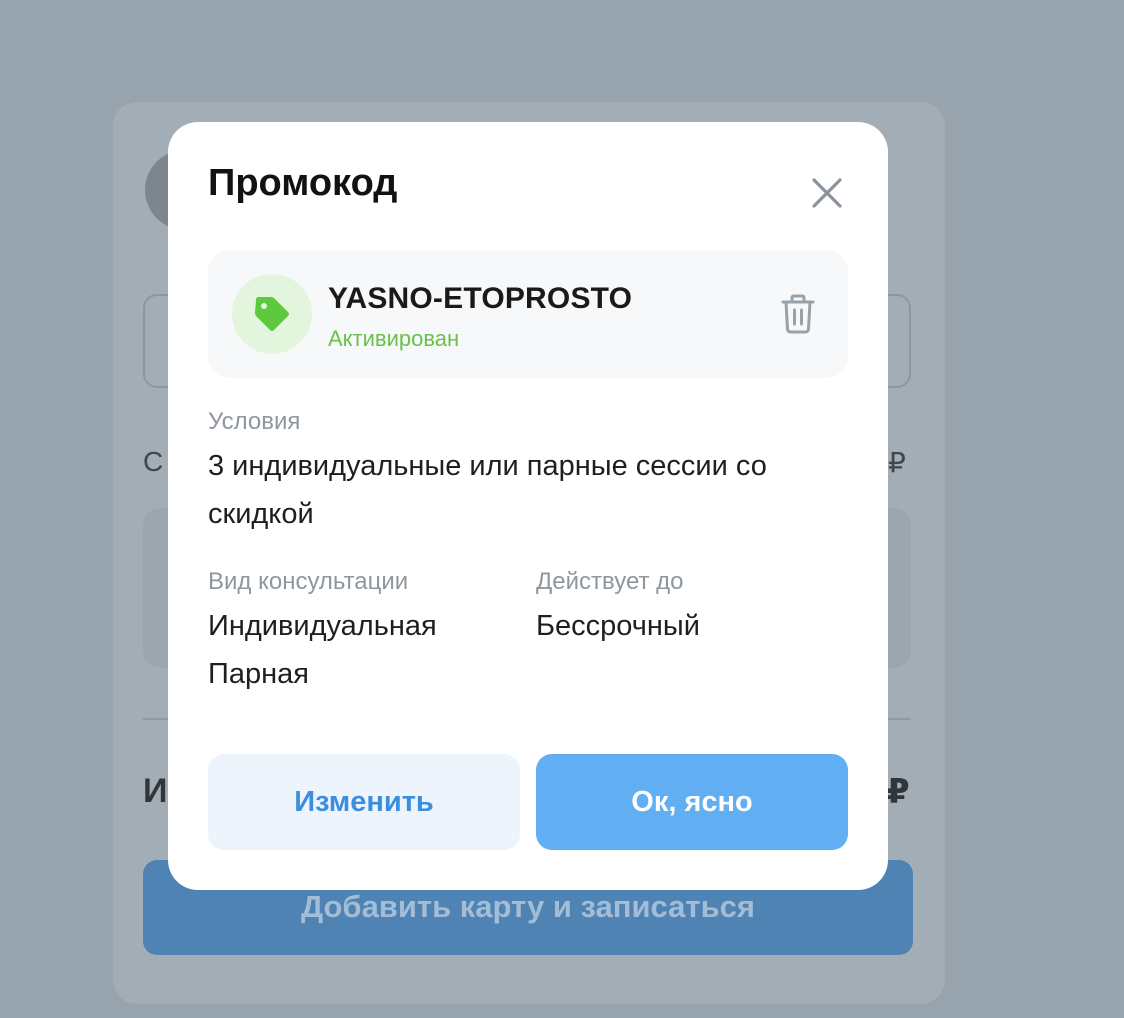  What do you see at coordinates (897, 462) in the screenshot?
I see `background-sum-value: ₽` at bounding box center [897, 462].